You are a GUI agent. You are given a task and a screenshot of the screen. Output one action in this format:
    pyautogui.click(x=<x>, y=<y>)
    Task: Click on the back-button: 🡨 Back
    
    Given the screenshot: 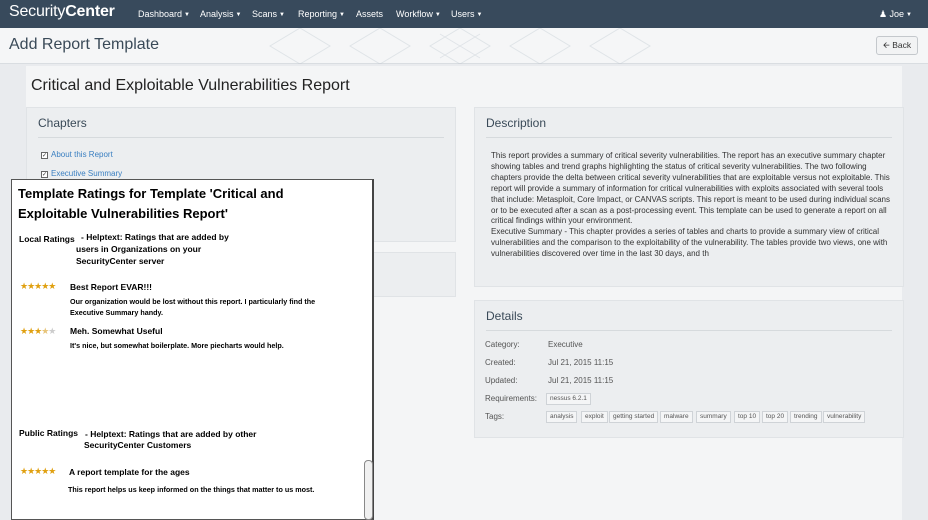 What is the action you would take?
    pyautogui.click(x=897, y=45)
    